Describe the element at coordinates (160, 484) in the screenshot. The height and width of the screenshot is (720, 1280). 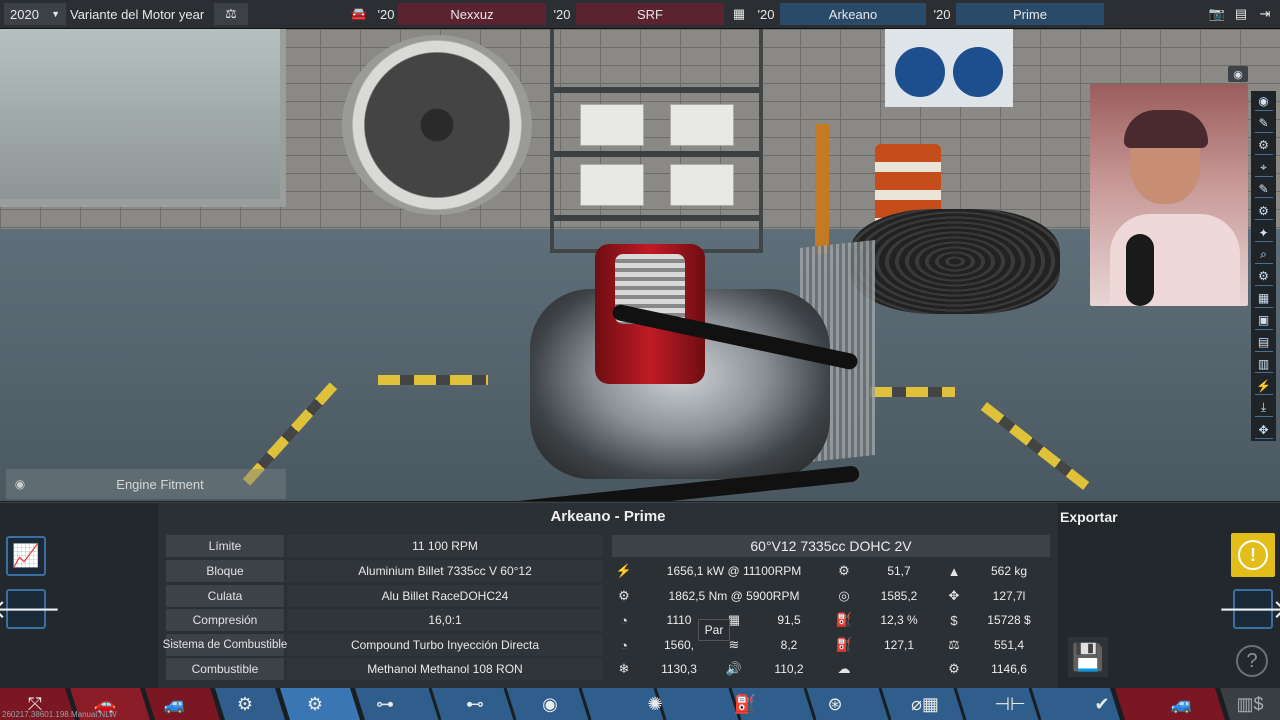
I see `engine-fitment-label: Engine Fitment` at that location.